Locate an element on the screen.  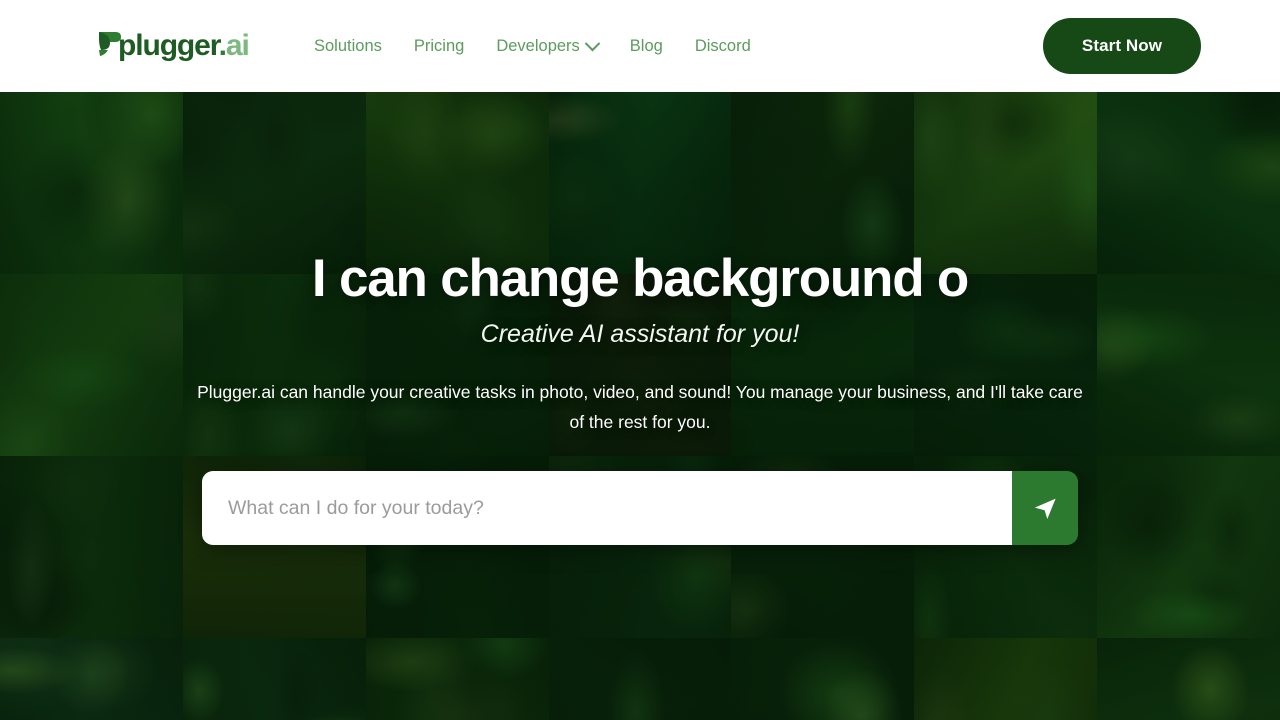
hero-title: I can change background o is located at coordinates (640, 278).